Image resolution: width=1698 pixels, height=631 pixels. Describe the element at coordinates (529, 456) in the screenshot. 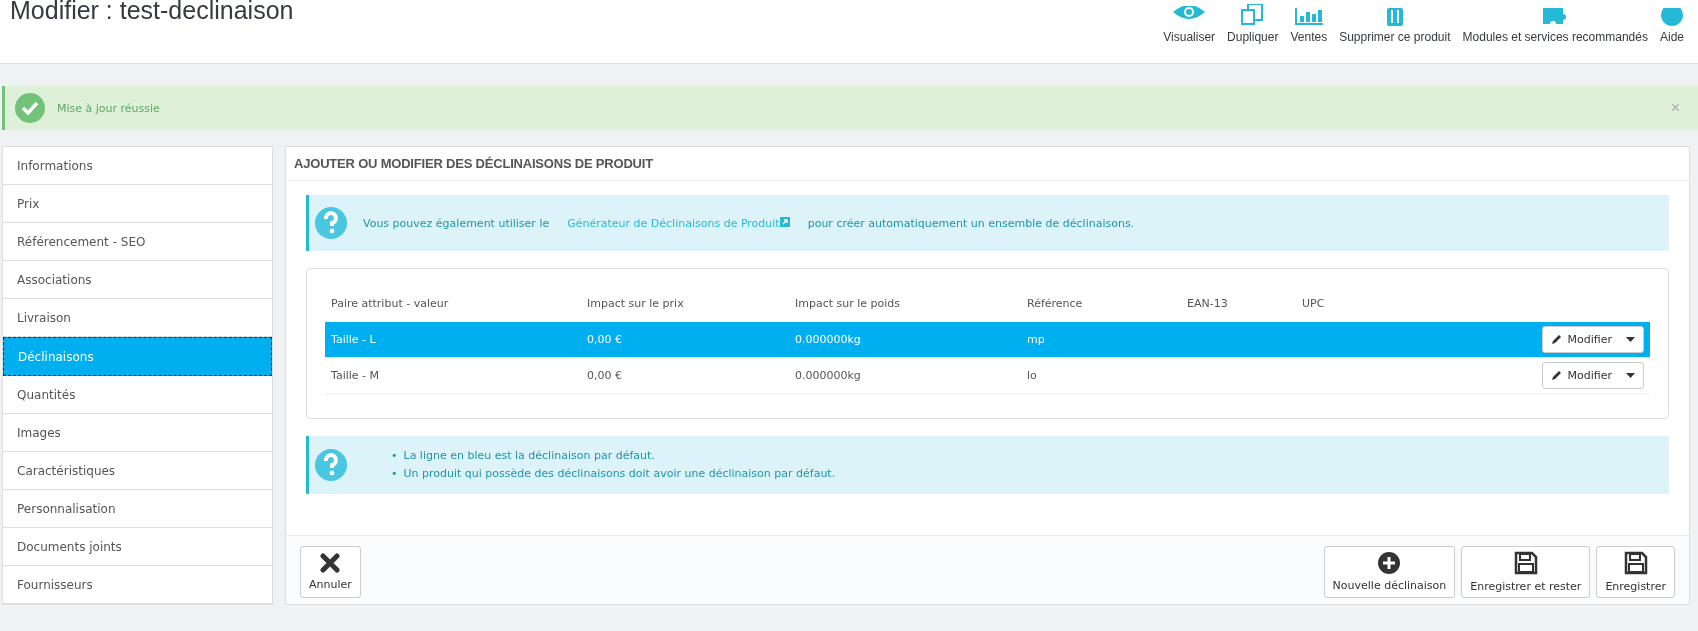

I see `note-item: La ligne en bleu est la déclinaison par défaut.` at that location.